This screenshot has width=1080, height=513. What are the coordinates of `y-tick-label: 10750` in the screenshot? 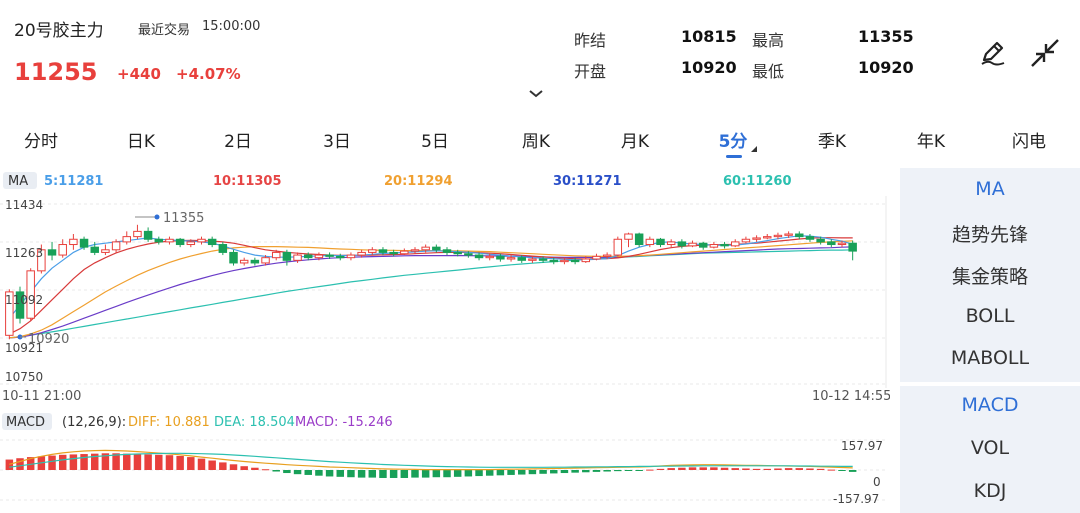 It's located at (24, 377).